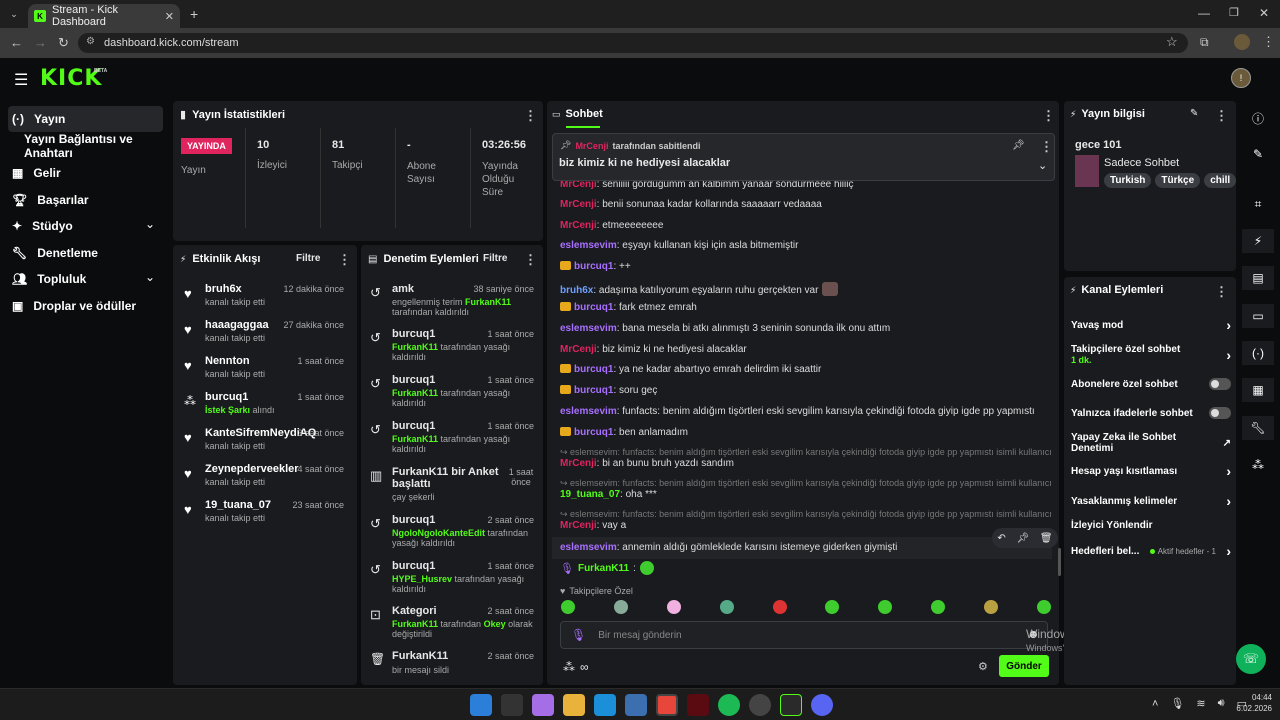 This screenshot has height=720, width=1280. I want to click on chat-message: burcuq1: soru geç, so click(608, 390).